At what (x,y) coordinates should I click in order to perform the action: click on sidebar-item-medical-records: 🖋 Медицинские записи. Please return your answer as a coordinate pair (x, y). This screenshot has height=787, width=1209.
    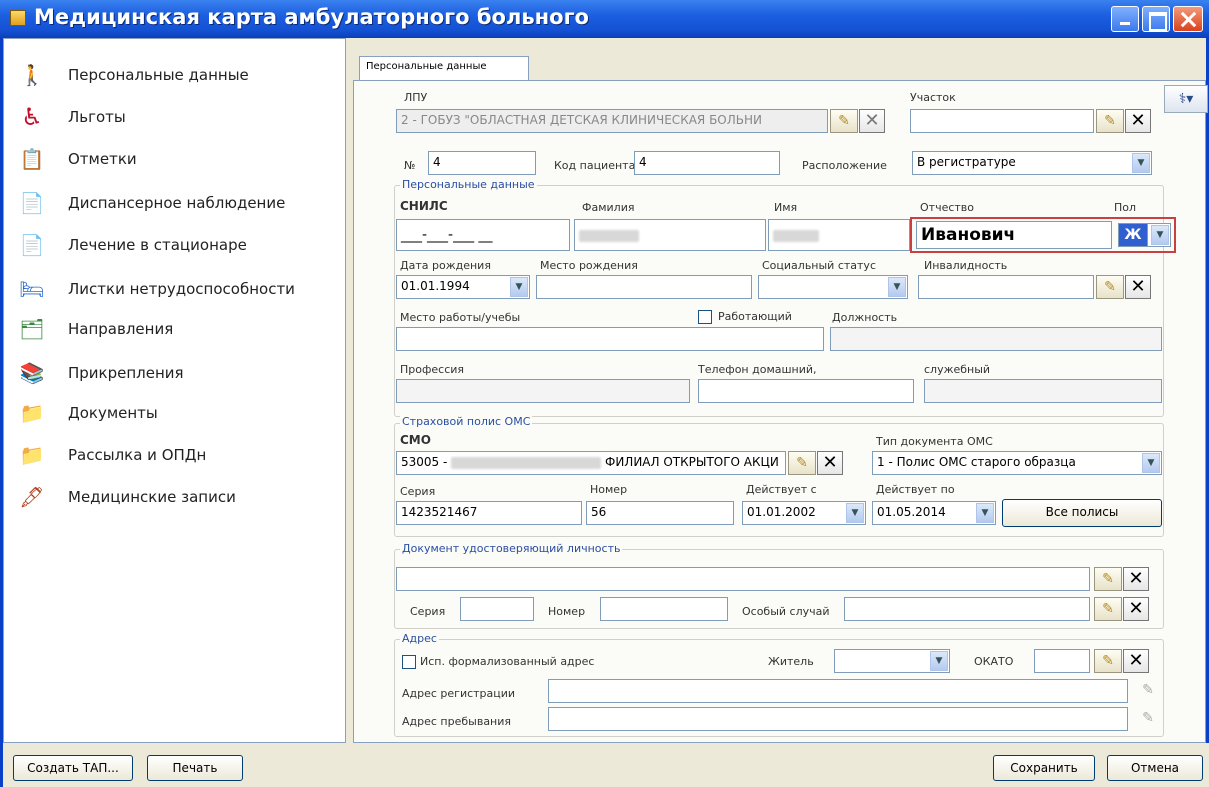
    Looking at the image, I should click on (176, 498).